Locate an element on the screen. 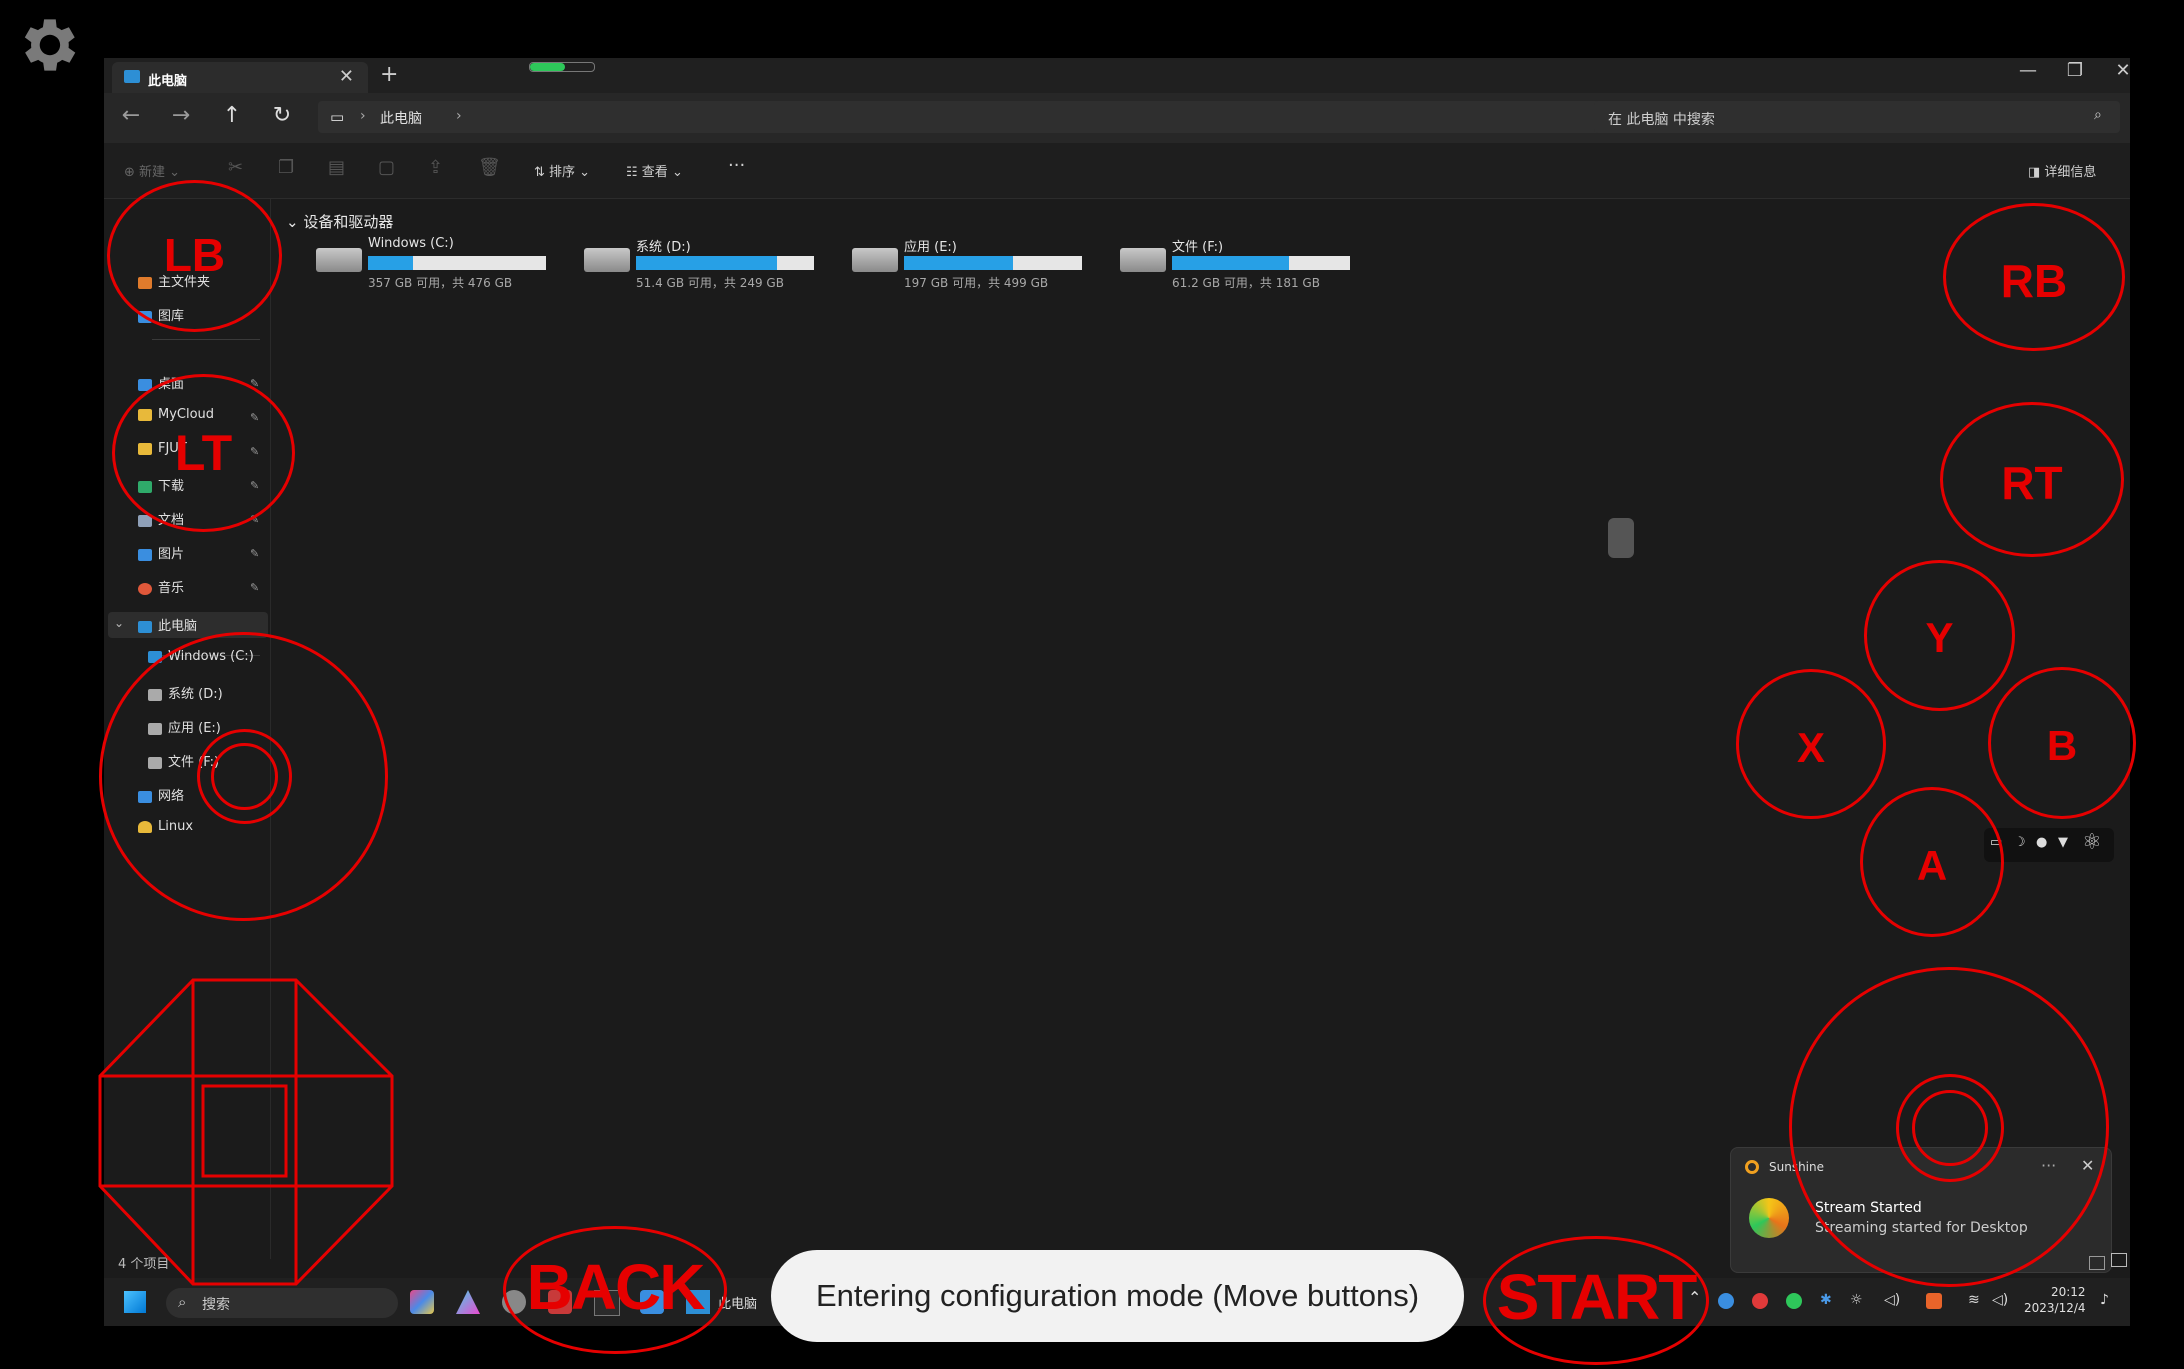 The width and height of the screenshot is (2184, 1369). back-button: ← is located at coordinates (131, 115).